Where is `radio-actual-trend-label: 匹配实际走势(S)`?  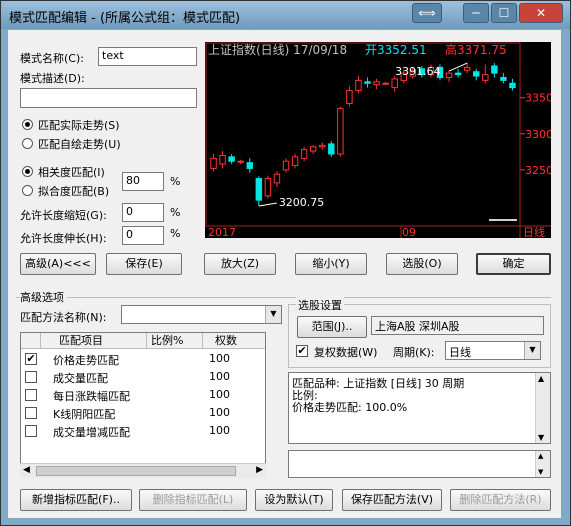
radio-actual-trend-label: 匹配实际走势(S) is located at coordinates (79, 125).